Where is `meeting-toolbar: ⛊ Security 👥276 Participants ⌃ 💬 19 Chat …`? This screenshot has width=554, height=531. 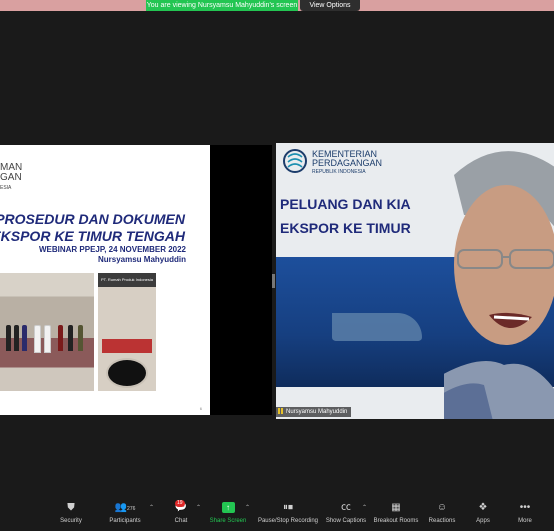 meeting-toolbar: ⛊ Security 👥276 Participants ⌃ 💬 19 Chat … is located at coordinates (277, 512).